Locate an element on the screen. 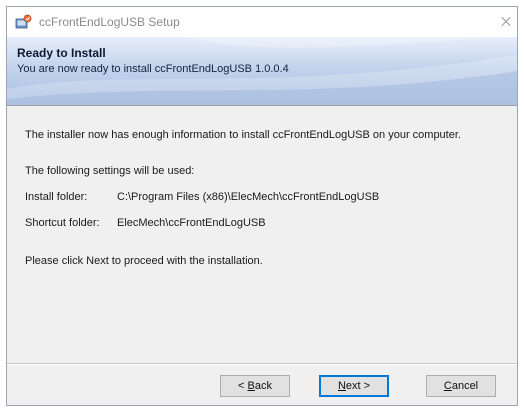  settings-heading: The following settings will be used: is located at coordinates (110, 171).